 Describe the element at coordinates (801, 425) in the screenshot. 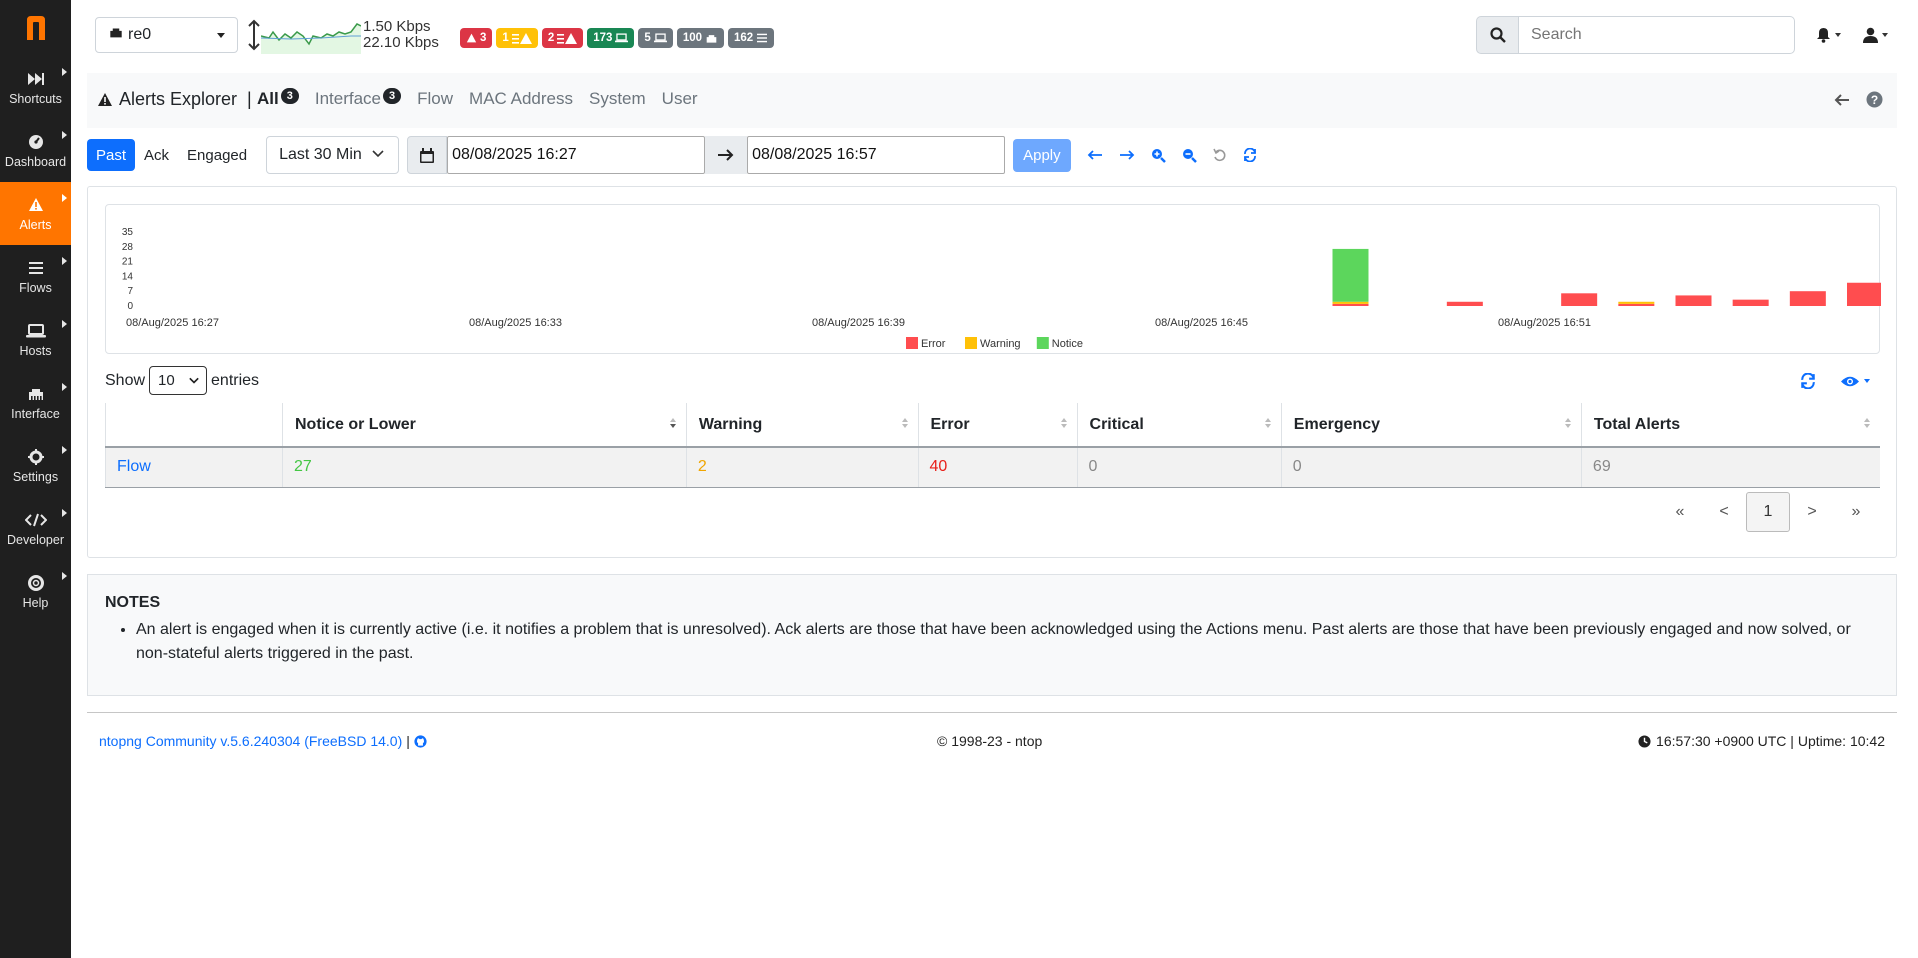

I see `column-header-warning: Warning` at that location.